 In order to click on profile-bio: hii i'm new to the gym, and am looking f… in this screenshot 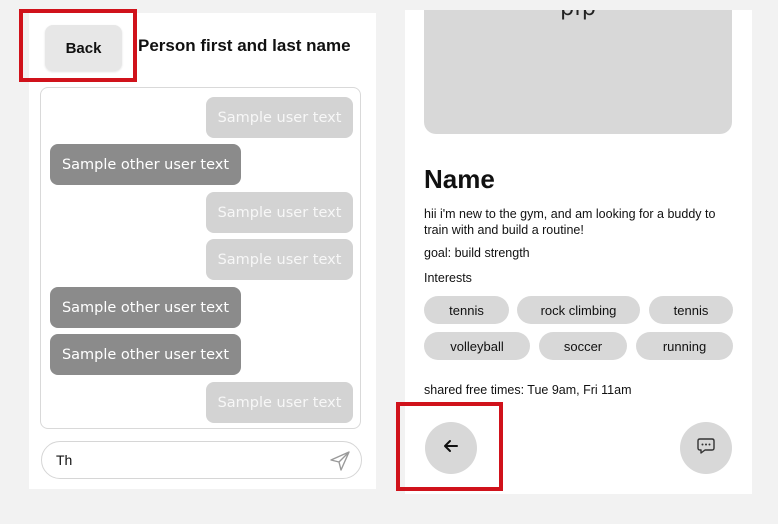, I will do `click(570, 222)`.